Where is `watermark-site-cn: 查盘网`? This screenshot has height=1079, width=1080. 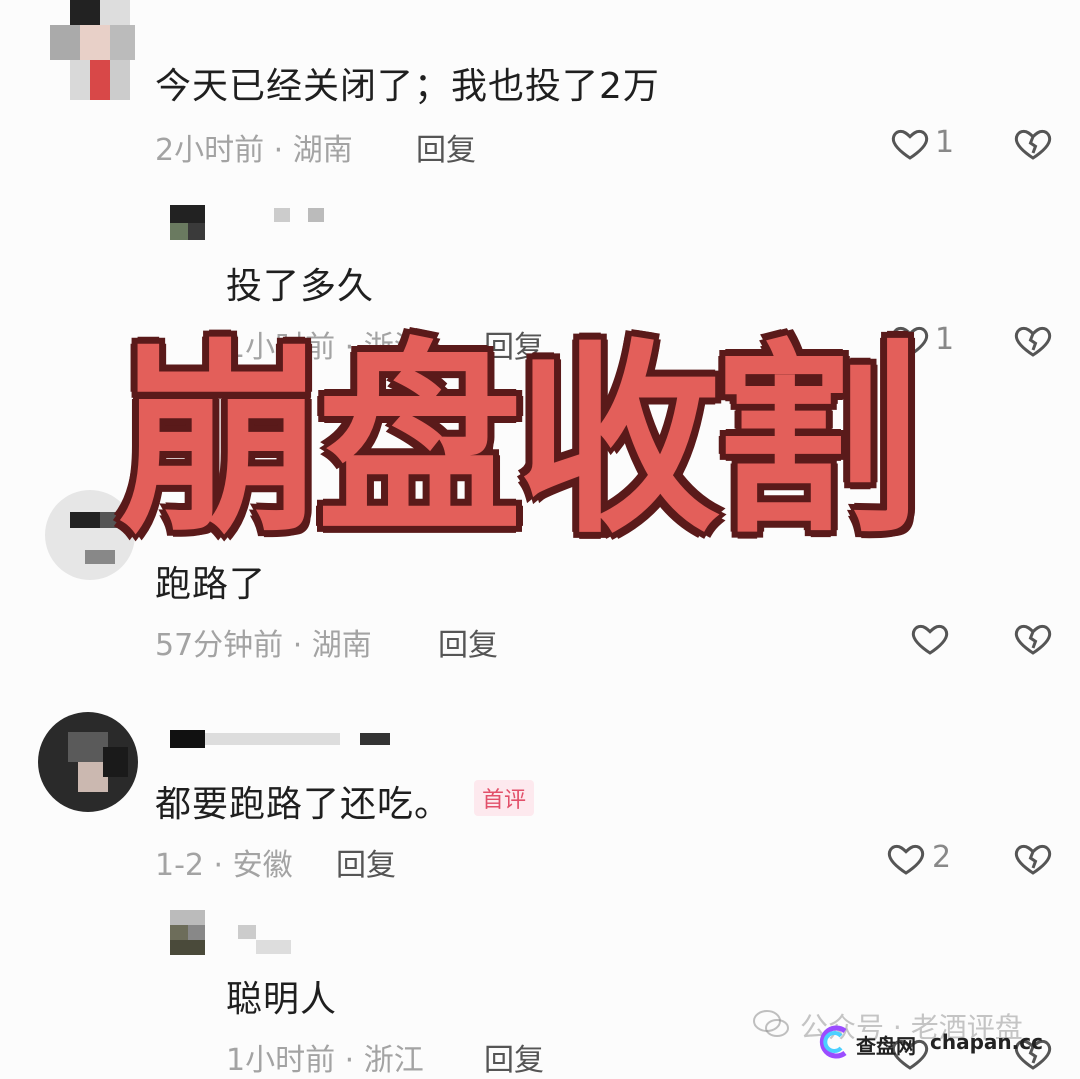 watermark-site-cn: 查盘网 is located at coordinates (886, 1046).